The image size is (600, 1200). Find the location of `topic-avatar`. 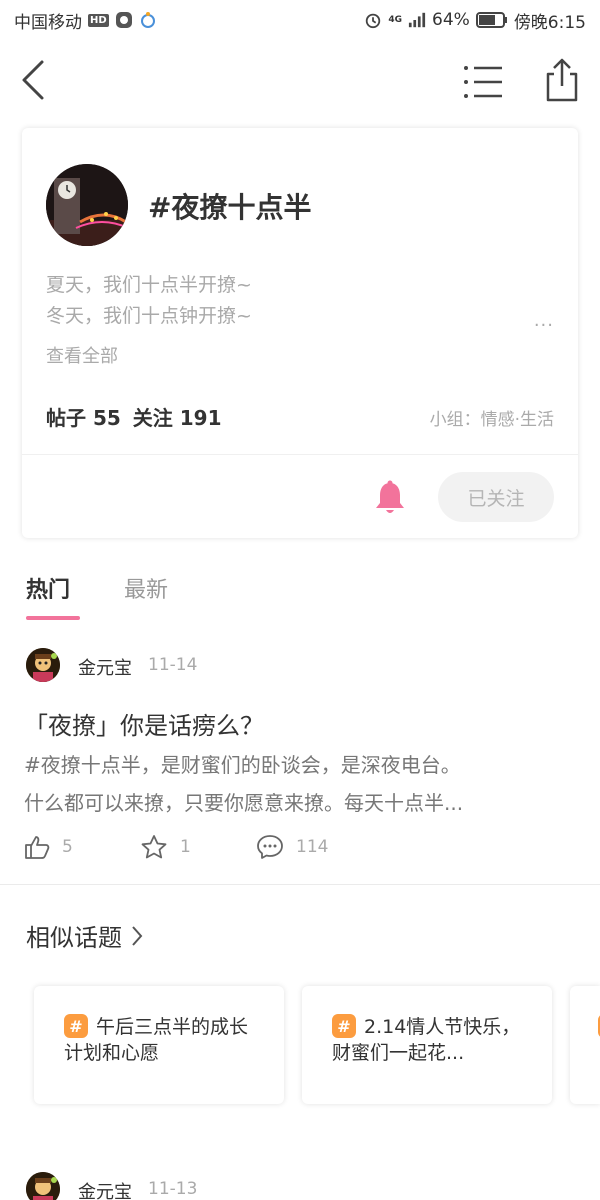

topic-avatar is located at coordinates (87, 205).